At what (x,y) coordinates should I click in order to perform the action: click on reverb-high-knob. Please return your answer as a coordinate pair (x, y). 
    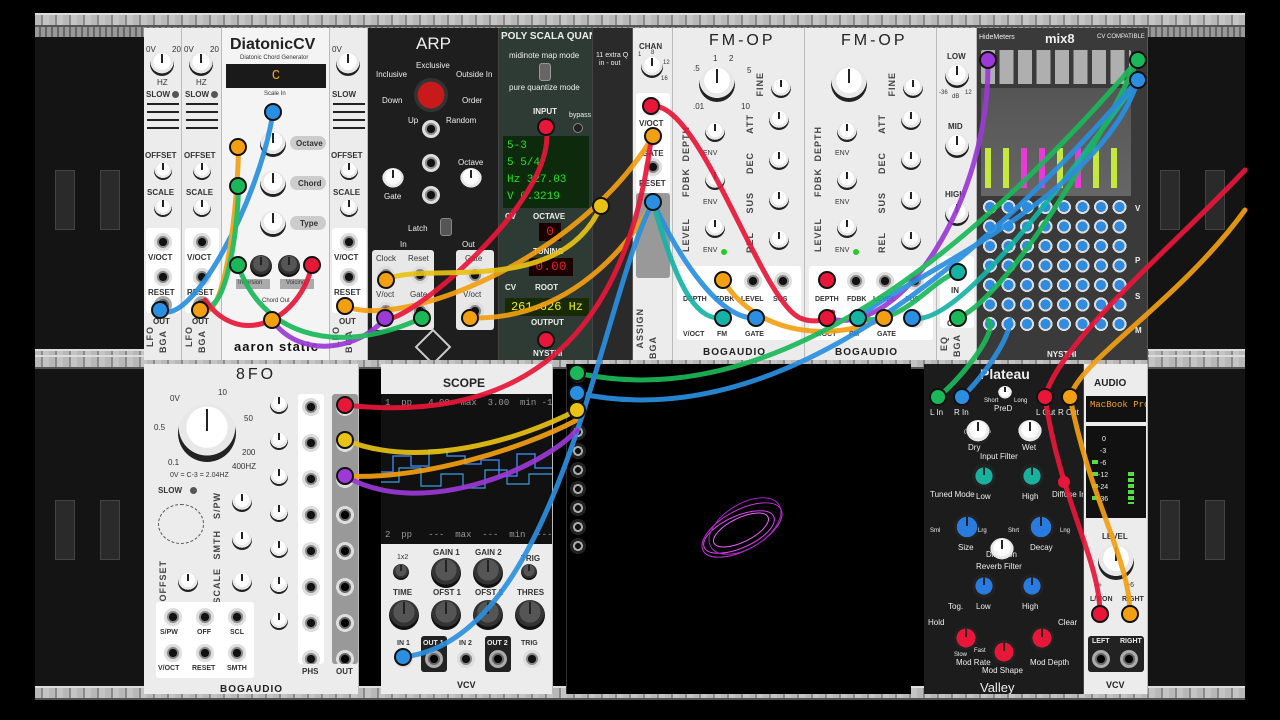
    Looking at the image, I should click on (1032, 586).